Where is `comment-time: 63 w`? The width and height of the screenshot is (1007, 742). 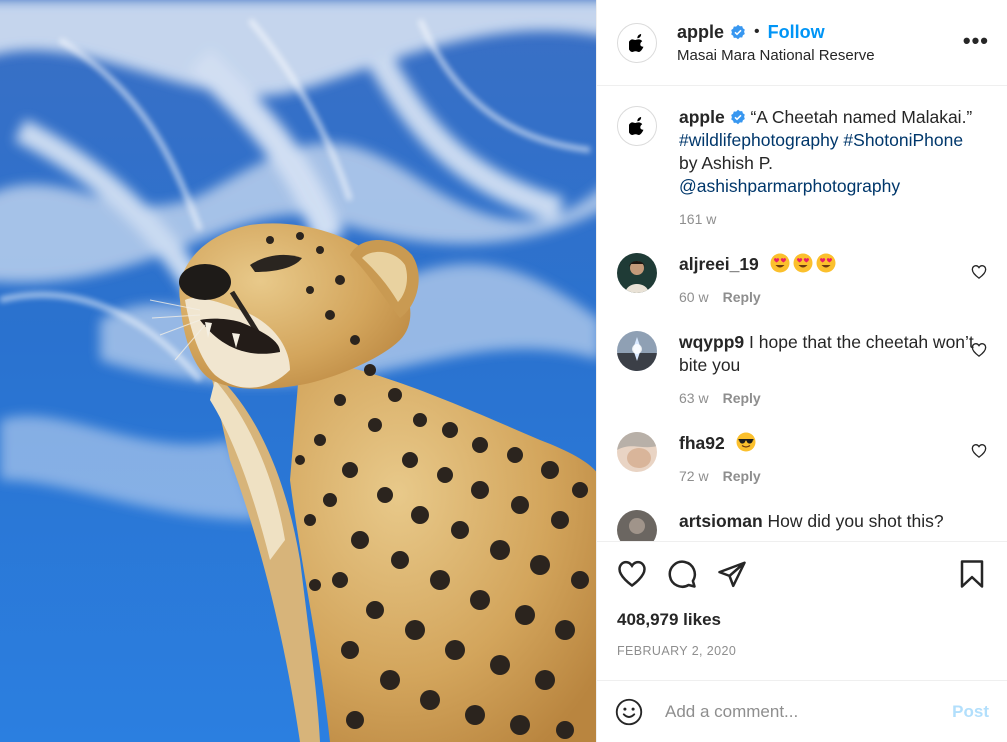 comment-time: 63 w is located at coordinates (694, 398).